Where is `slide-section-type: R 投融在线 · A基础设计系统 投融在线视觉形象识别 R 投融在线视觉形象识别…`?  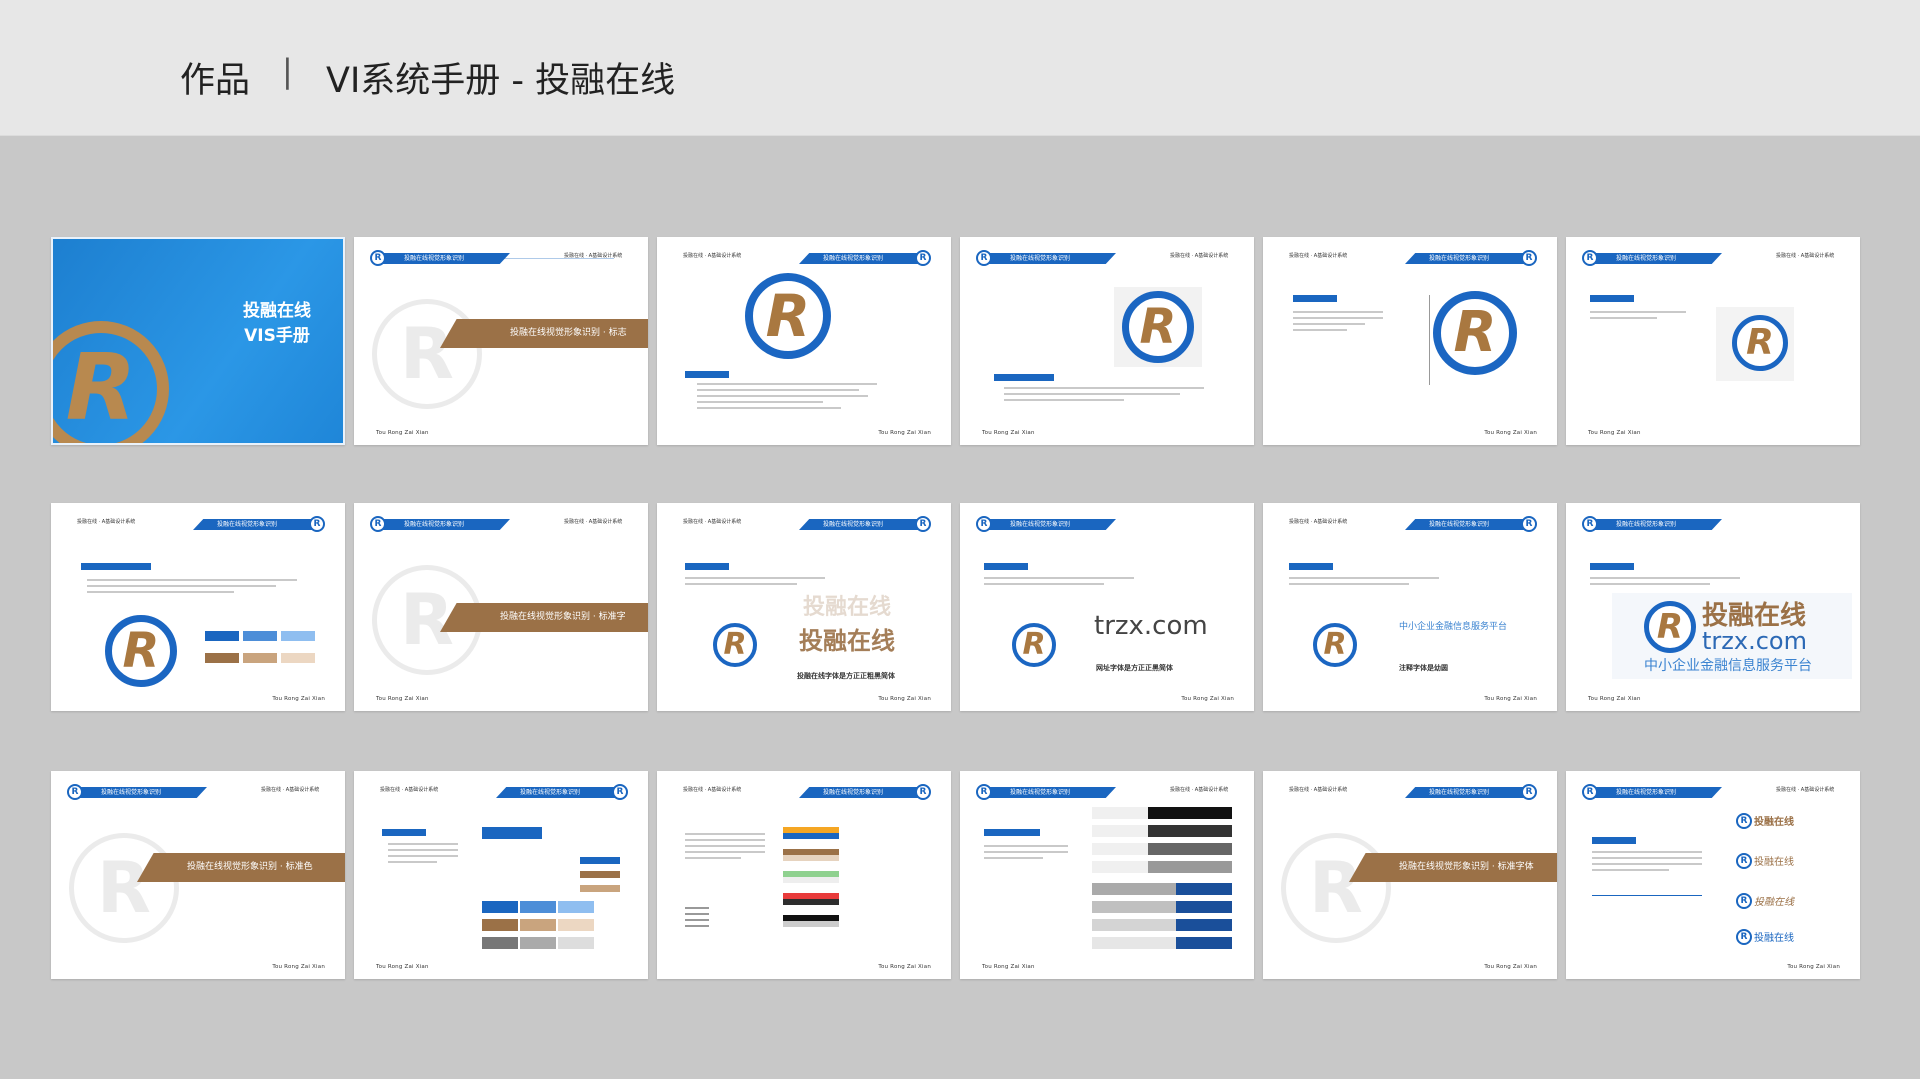 slide-section-type: R 投融在线 · A基础设计系统 投融在线视觉形象识别 R 投融在线视觉形象识别… is located at coordinates (1410, 875).